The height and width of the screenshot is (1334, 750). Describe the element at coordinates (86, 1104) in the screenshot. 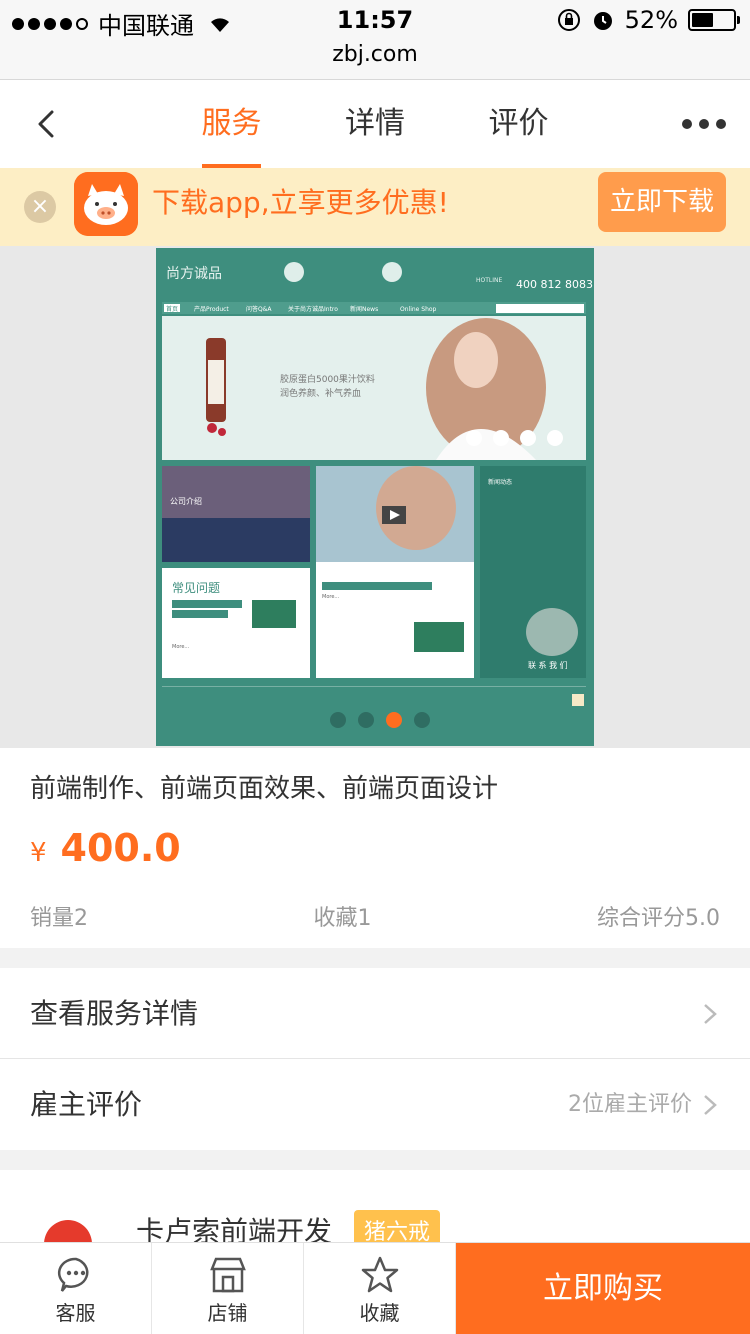

I see `row-label: 雇主评价` at that location.